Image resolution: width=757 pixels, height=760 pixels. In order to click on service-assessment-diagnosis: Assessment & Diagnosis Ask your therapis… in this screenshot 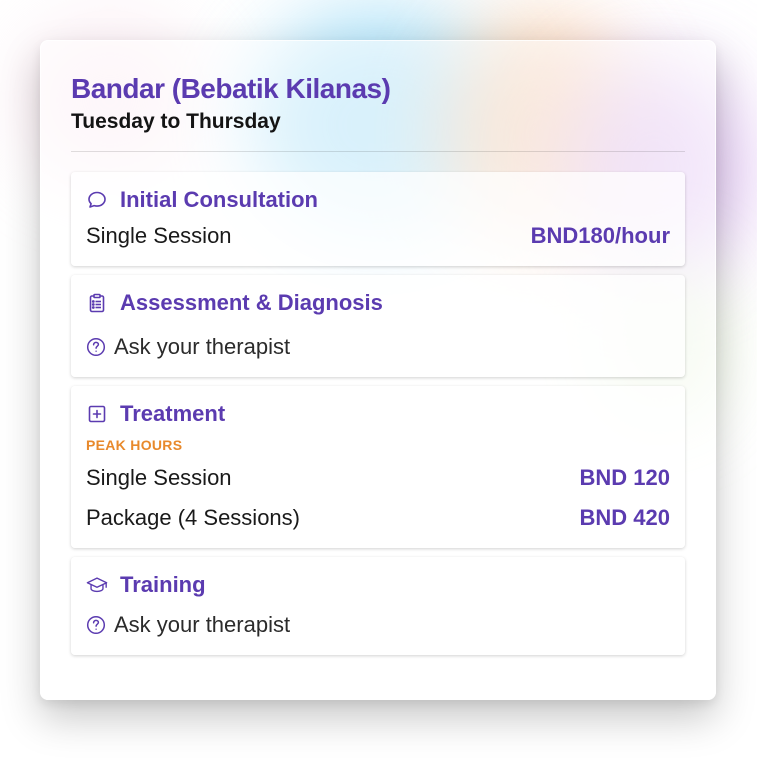, I will do `click(378, 326)`.